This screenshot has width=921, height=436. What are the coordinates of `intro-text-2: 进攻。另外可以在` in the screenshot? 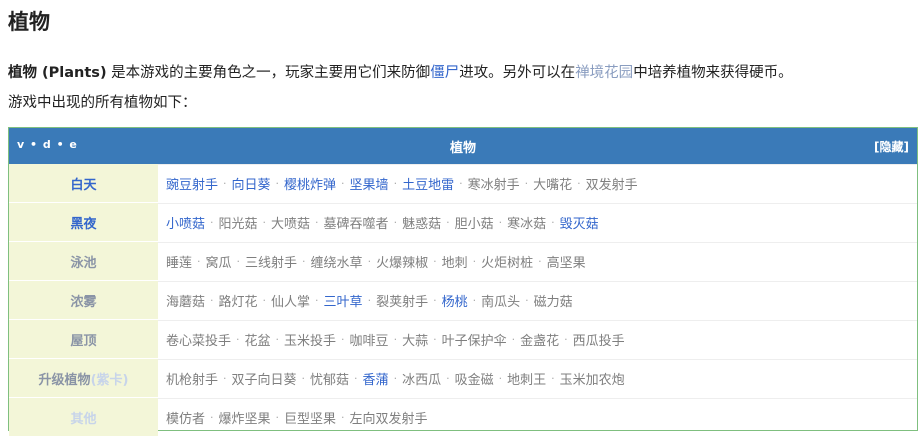 It's located at (517, 73).